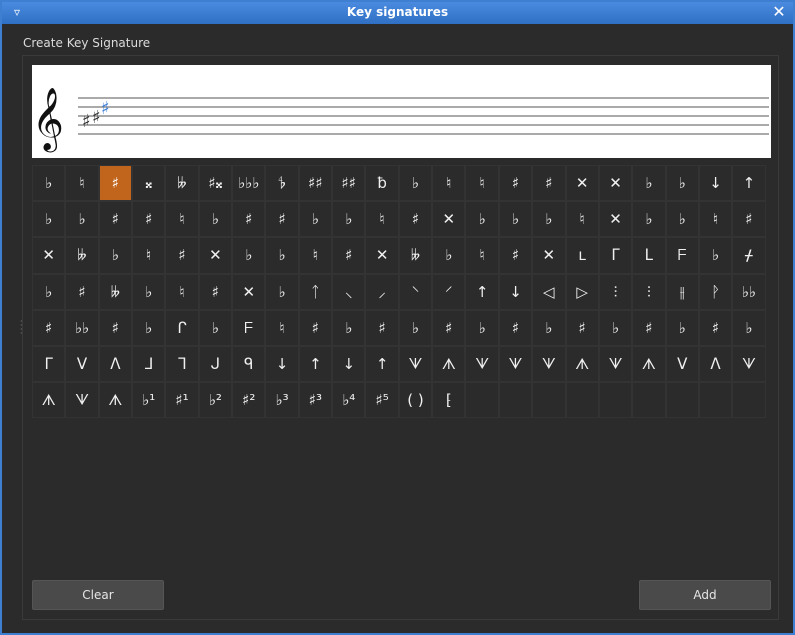 Image resolution: width=795 pixels, height=635 pixels. What do you see at coordinates (682, 291) in the screenshot?
I see `palette-cell: ⫲` at bounding box center [682, 291].